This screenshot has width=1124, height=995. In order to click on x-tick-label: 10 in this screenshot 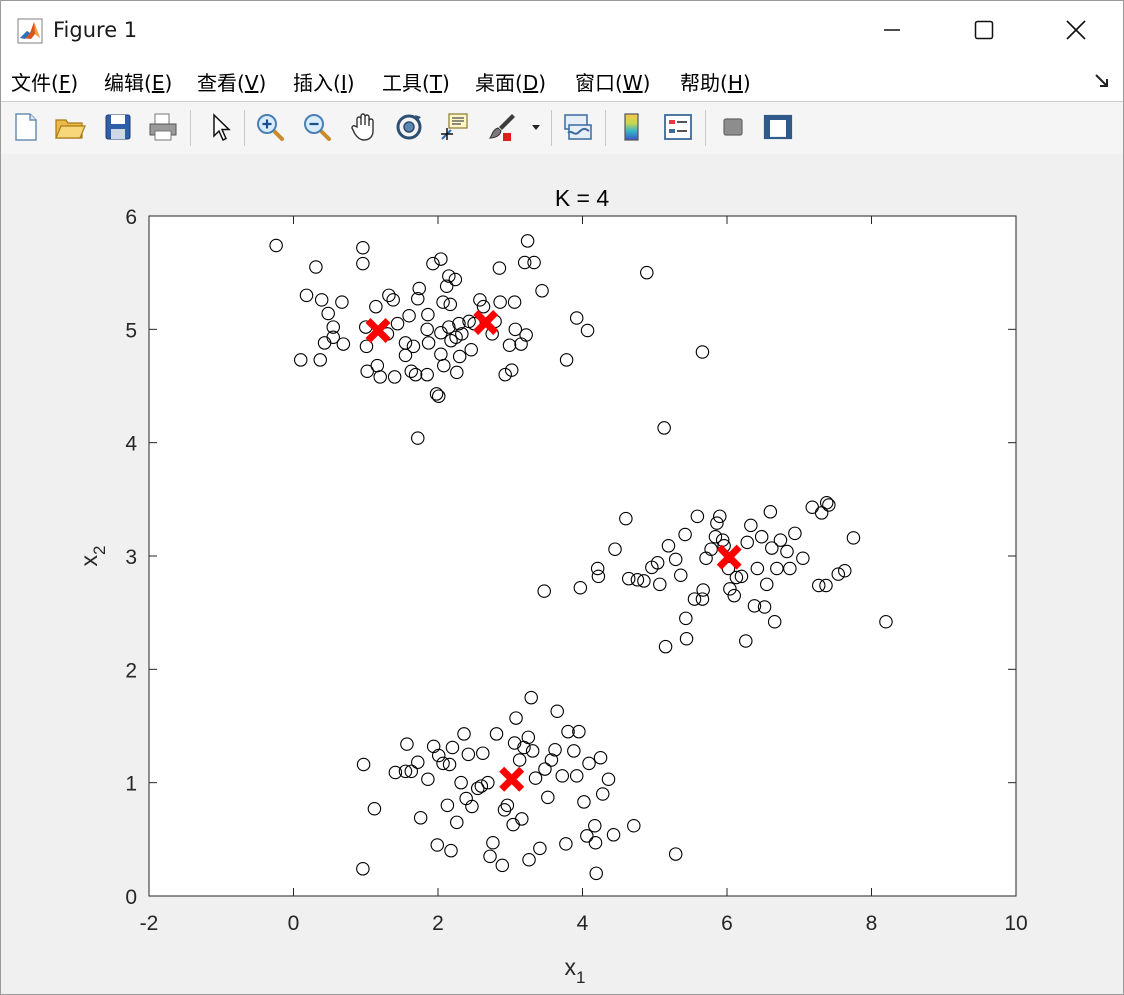, I will do `click(1015, 923)`.